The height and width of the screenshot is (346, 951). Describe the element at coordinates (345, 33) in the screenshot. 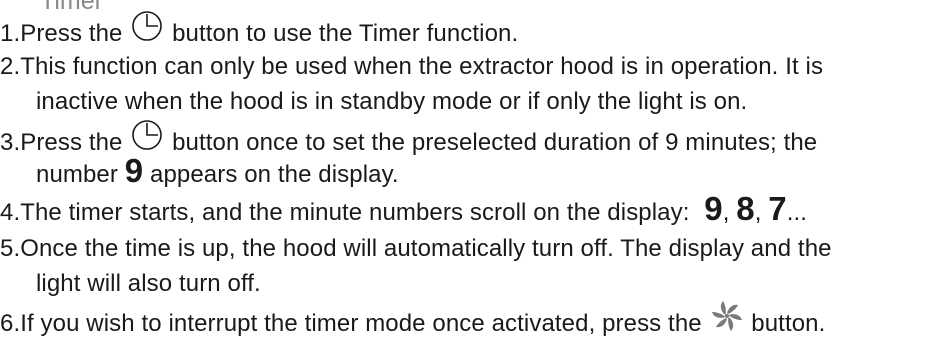

I see `item-text: button to use the Timer function.` at that location.